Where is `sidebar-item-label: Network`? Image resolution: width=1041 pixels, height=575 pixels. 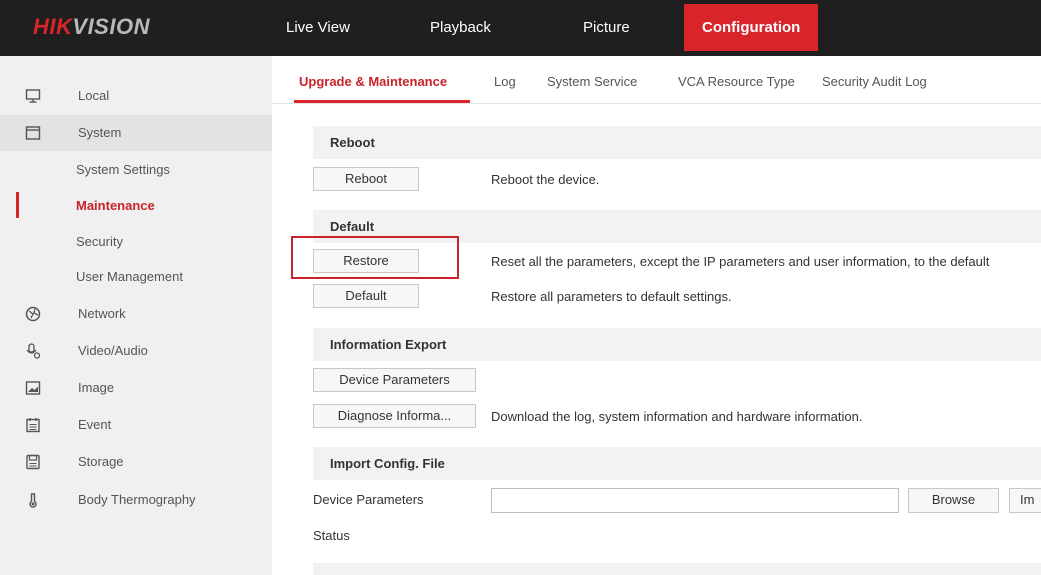 sidebar-item-label: Network is located at coordinates (102, 313).